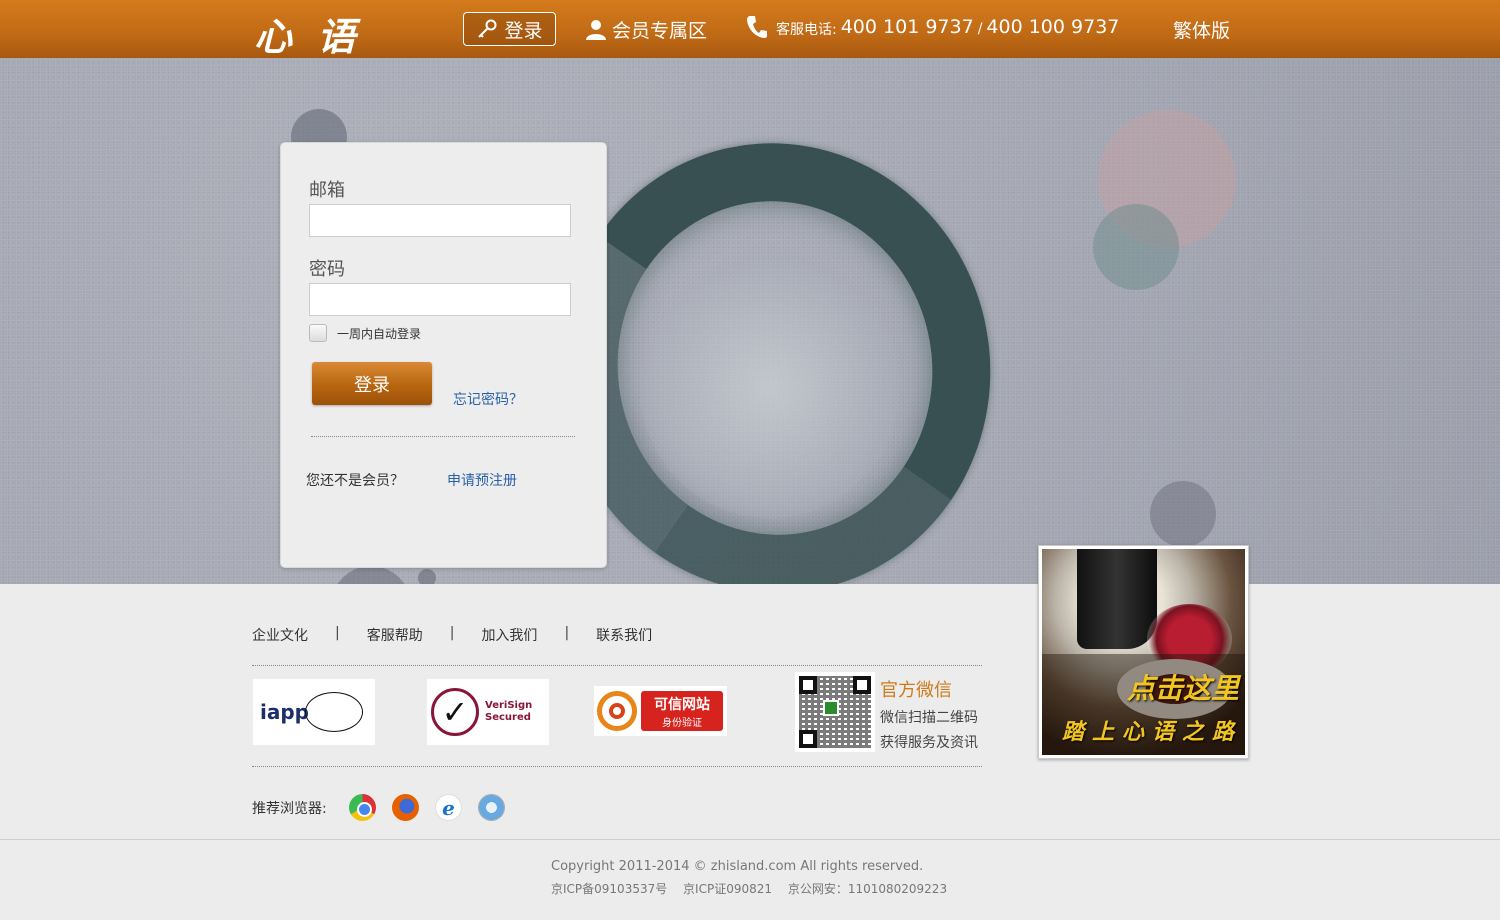 This screenshot has height=920, width=1500. I want to click on iapp-logo-text: iapp, so click(284, 712).